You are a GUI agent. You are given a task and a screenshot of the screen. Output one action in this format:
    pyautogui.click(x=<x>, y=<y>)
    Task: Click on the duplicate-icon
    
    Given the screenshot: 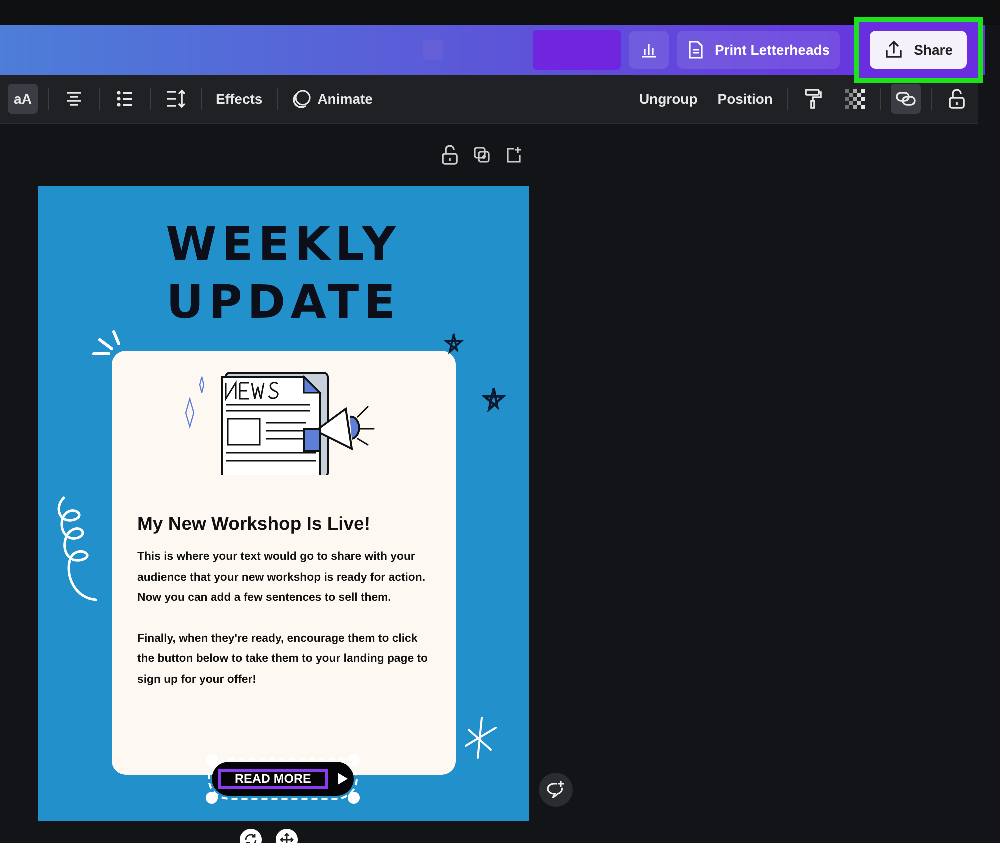 What is the action you would take?
    pyautogui.click(x=482, y=155)
    